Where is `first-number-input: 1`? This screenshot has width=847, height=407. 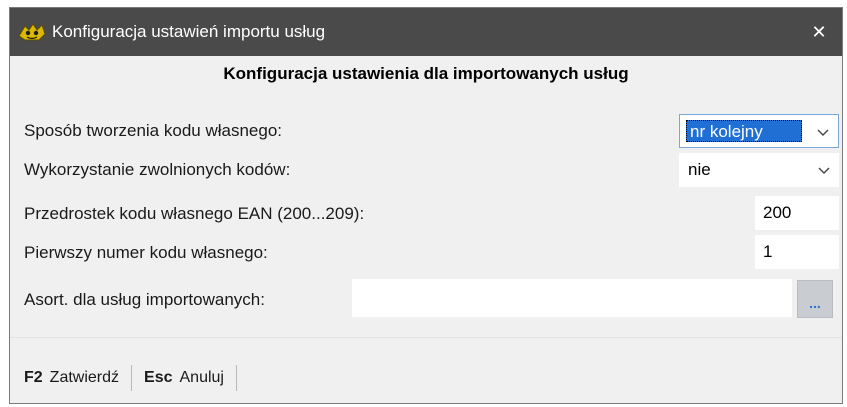
first-number-input: 1 is located at coordinates (797, 252).